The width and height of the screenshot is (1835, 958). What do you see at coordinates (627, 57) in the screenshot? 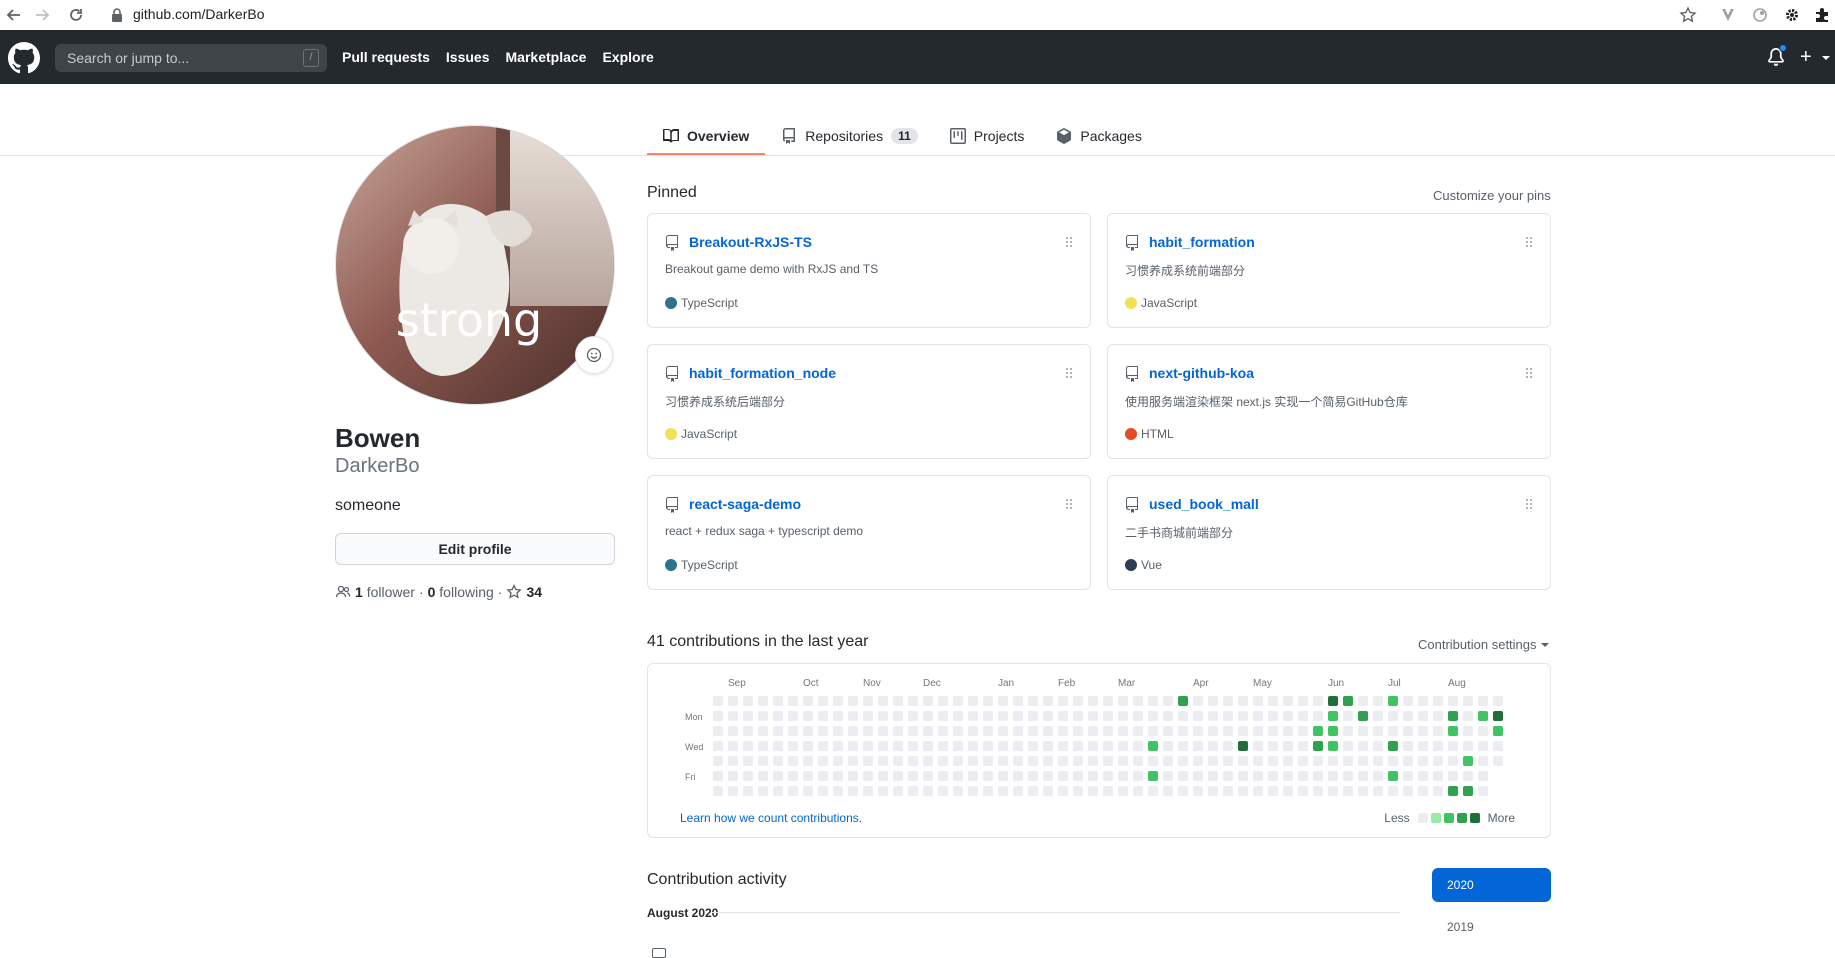
I see `nav-explore: Explore` at bounding box center [627, 57].